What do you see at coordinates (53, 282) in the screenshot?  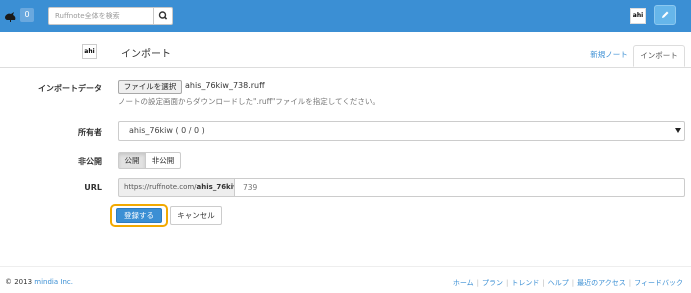 I see `company-link: mindia Inc.` at bounding box center [53, 282].